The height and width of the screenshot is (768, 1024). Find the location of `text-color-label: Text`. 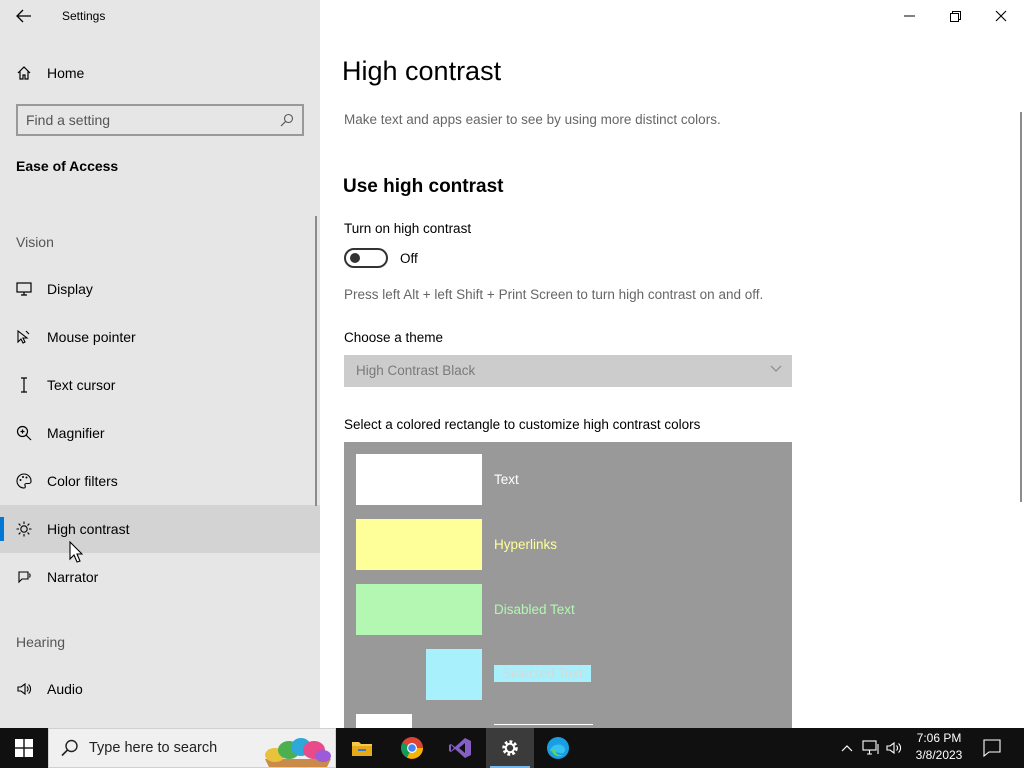

text-color-label: Text is located at coordinates (506, 479).